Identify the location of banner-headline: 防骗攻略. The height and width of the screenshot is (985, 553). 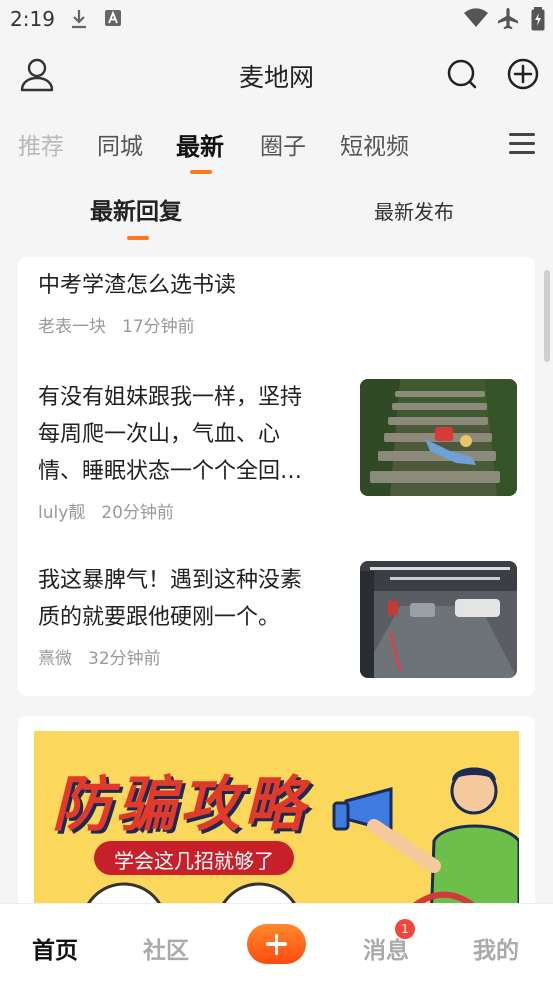
(180, 805).